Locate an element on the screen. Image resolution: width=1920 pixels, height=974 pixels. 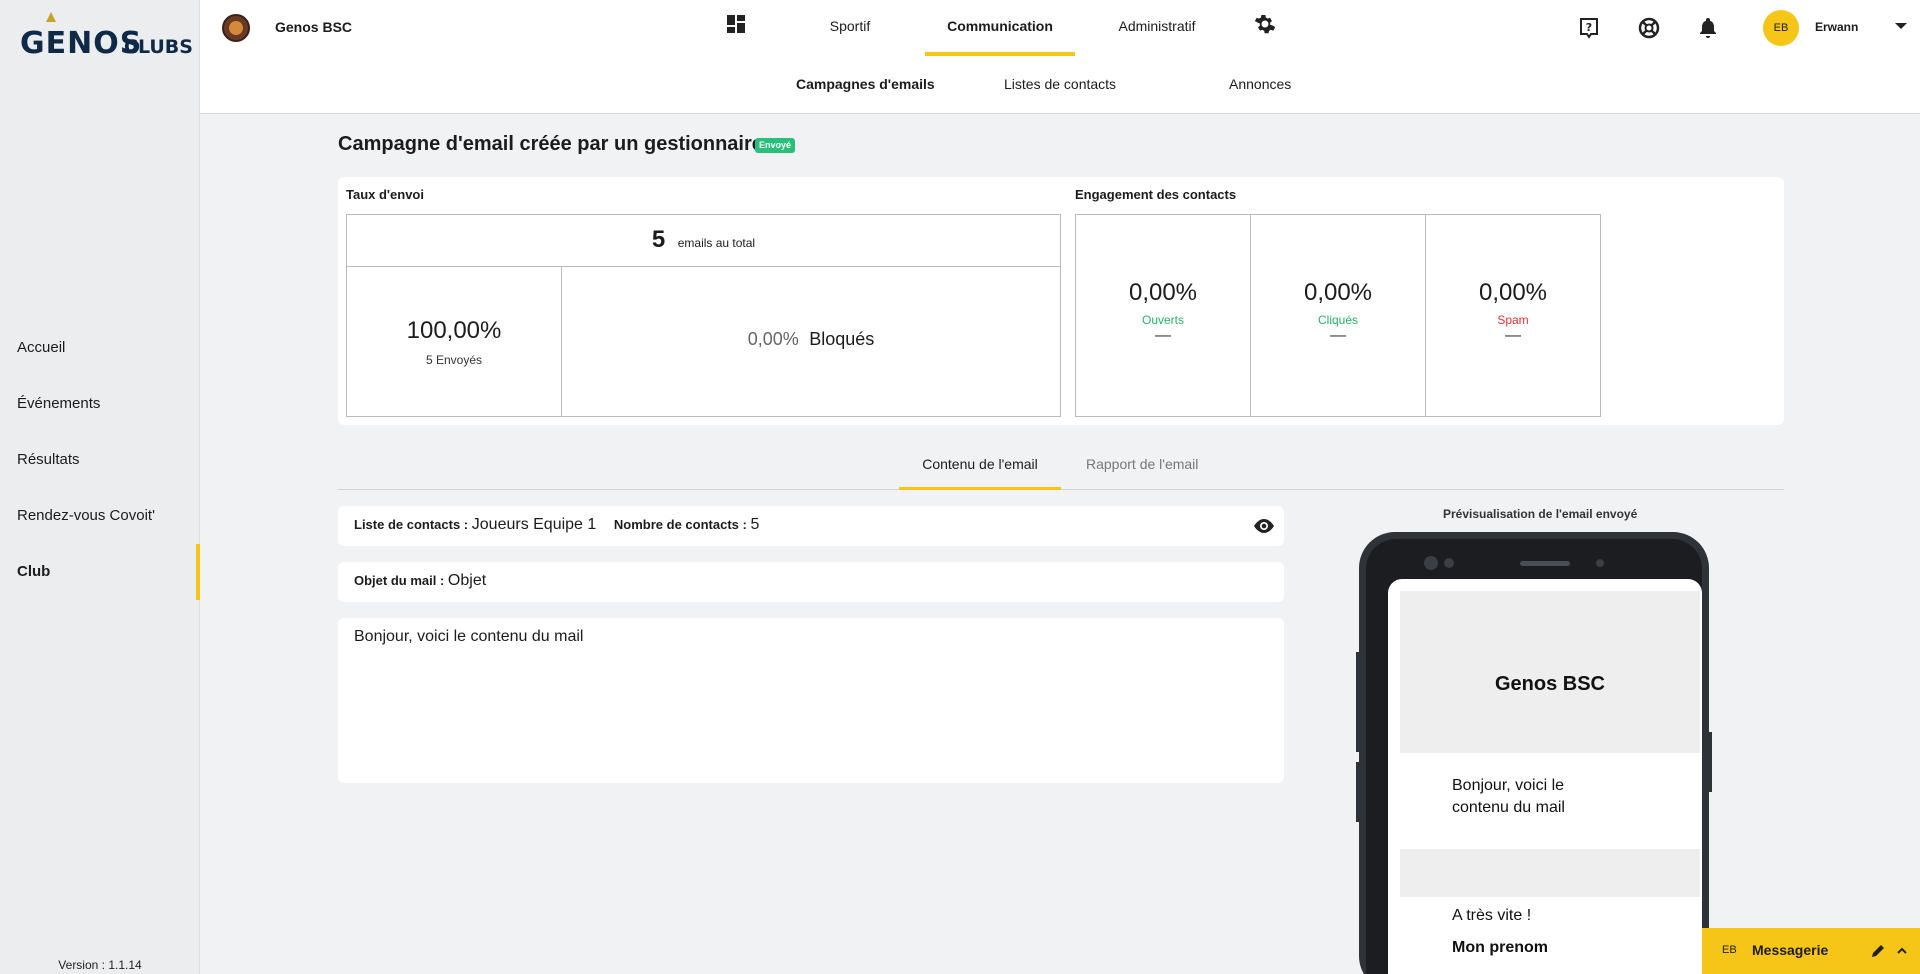
subtab-campagnes: Campagnes d'emails is located at coordinates (865, 84).